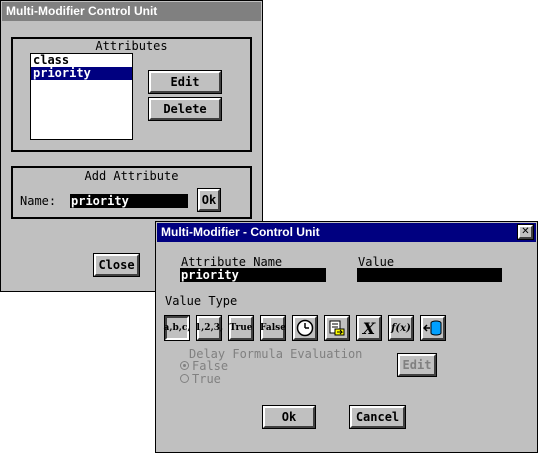  What do you see at coordinates (129, 201) in the screenshot?
I see `name-input: priority` at bounding box center [129, 201].